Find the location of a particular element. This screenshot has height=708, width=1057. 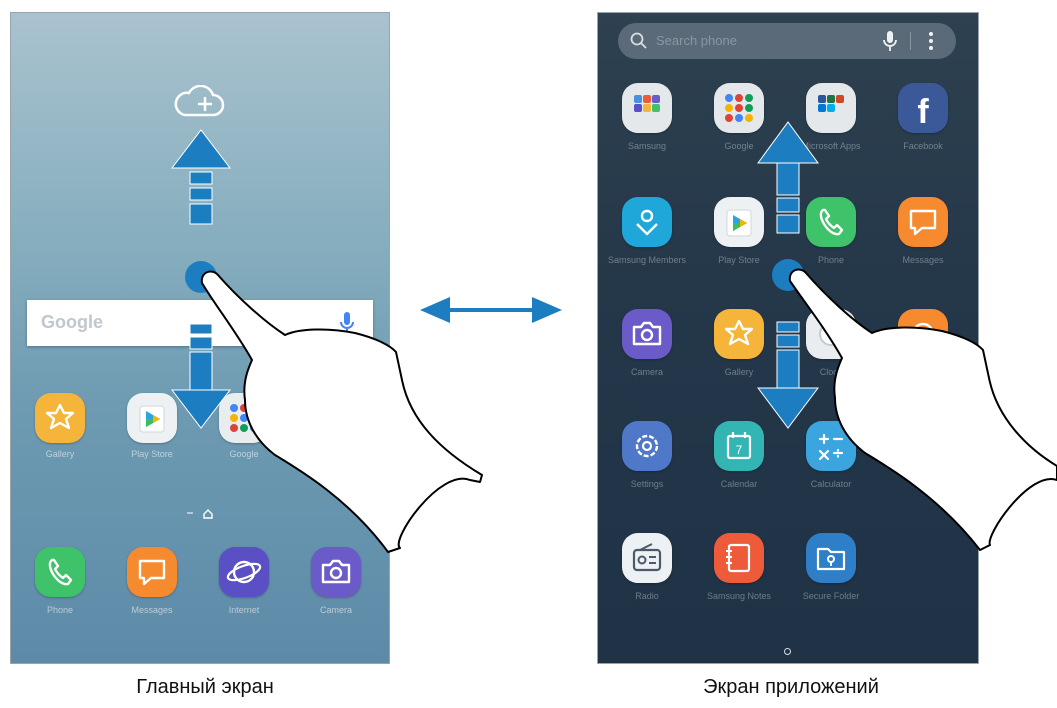

hand-pointer is located at coordinates (922, 409).